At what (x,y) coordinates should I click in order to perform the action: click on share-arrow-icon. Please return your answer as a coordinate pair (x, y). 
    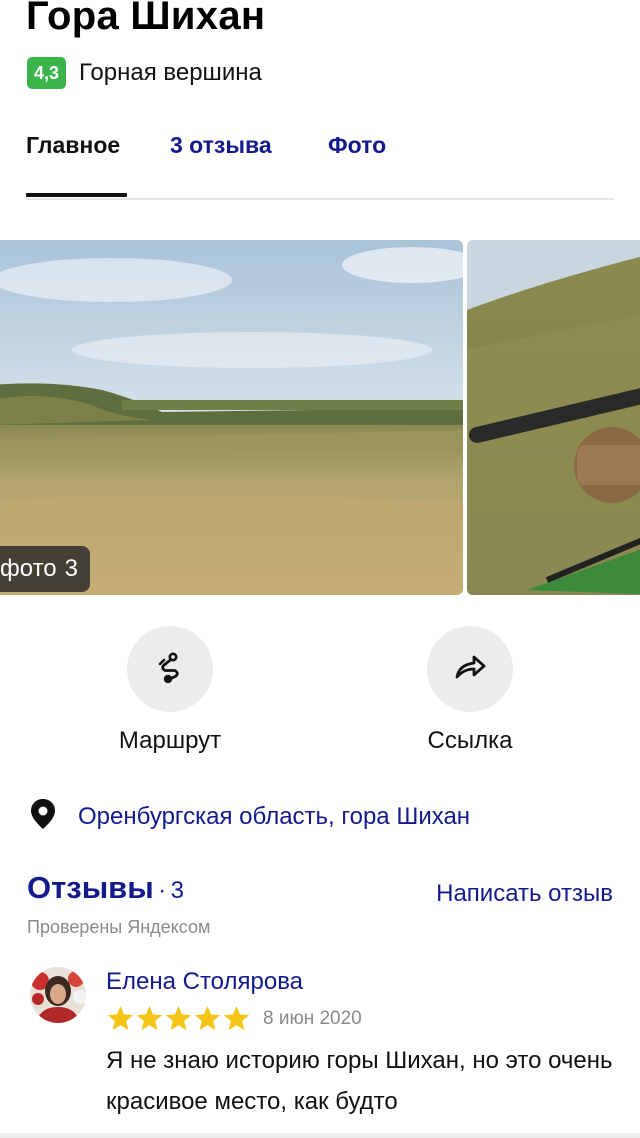
    Looking at the image, I should click on (470, 669).